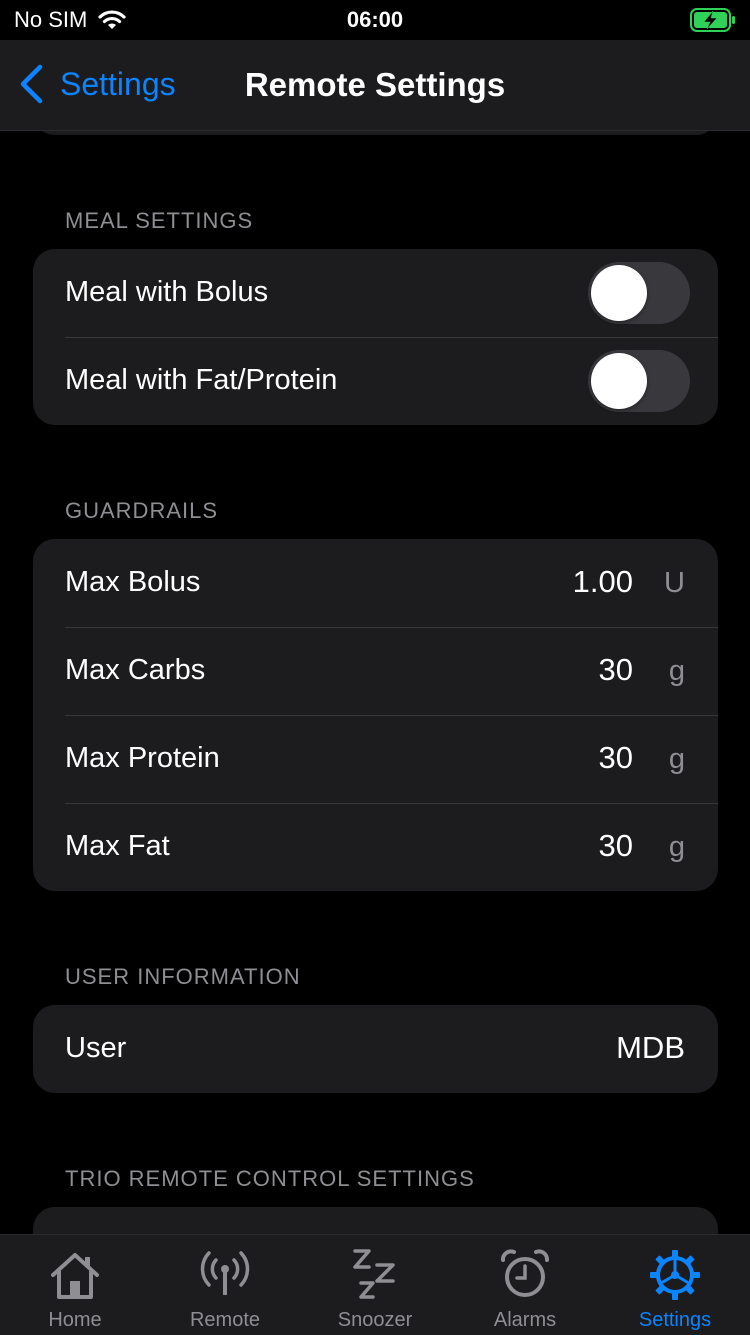 The height and width of the screenshot is (1335, 750). I want to click on alarm-clock-icon, so click(525, 1273).